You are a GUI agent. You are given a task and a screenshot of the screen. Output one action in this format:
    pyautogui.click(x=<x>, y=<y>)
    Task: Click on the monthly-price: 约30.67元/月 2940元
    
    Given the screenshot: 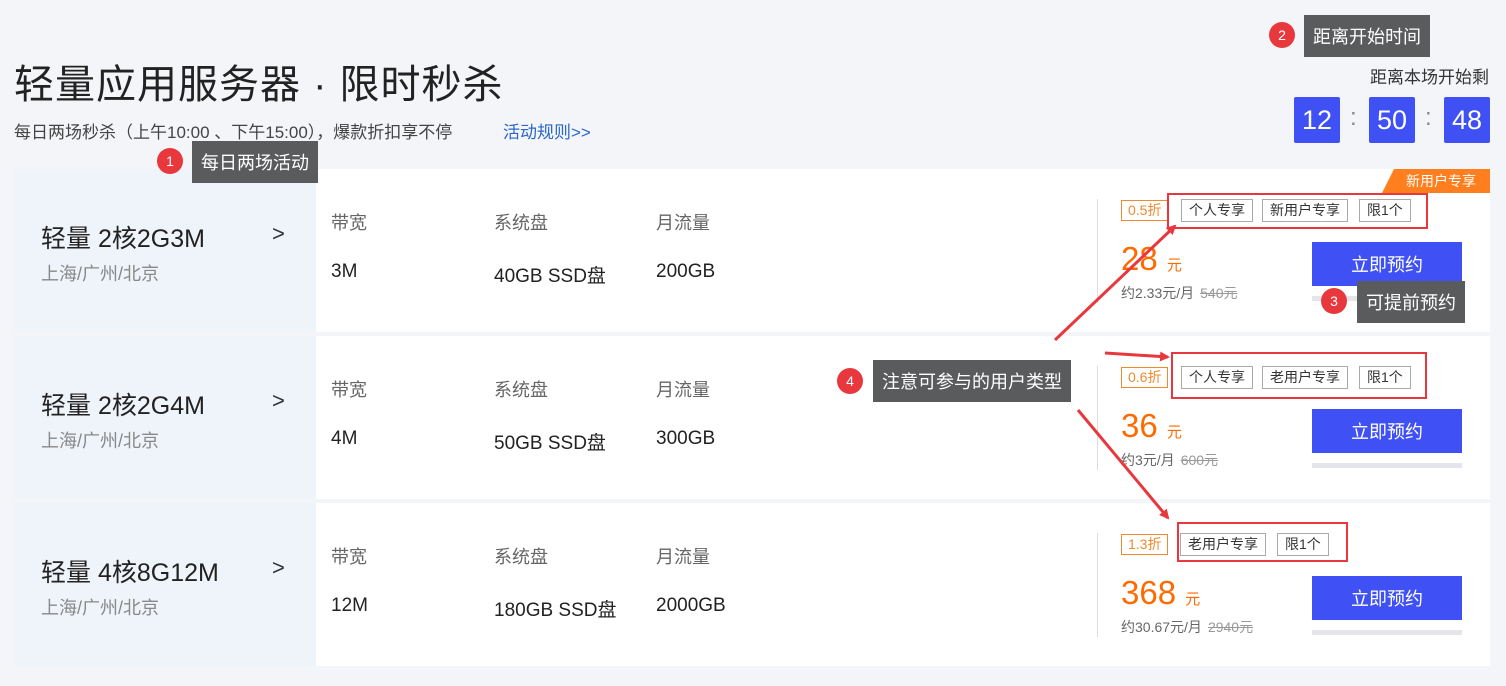 What is the action you would take?
    pyautogui.click(x=1187, y=627)
    